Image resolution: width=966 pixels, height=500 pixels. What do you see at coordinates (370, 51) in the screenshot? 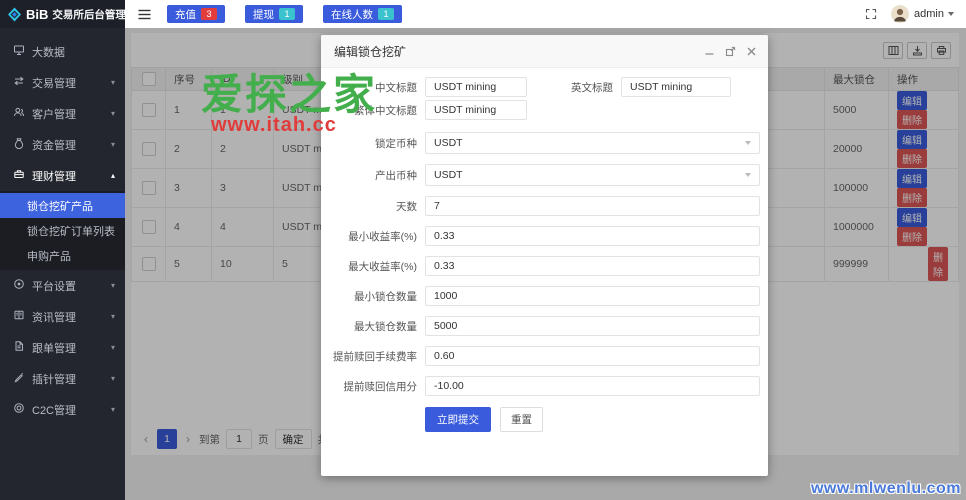
I see `modal-title: 编辑锁仓挖矿` at bounding box center [370, 51].